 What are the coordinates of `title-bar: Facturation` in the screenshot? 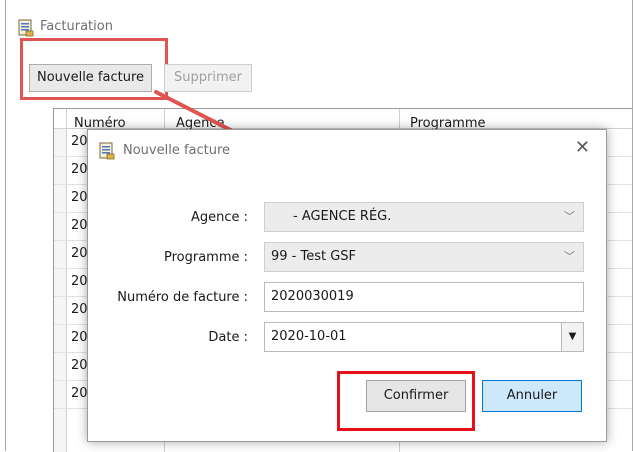 It's located at (319, 20).